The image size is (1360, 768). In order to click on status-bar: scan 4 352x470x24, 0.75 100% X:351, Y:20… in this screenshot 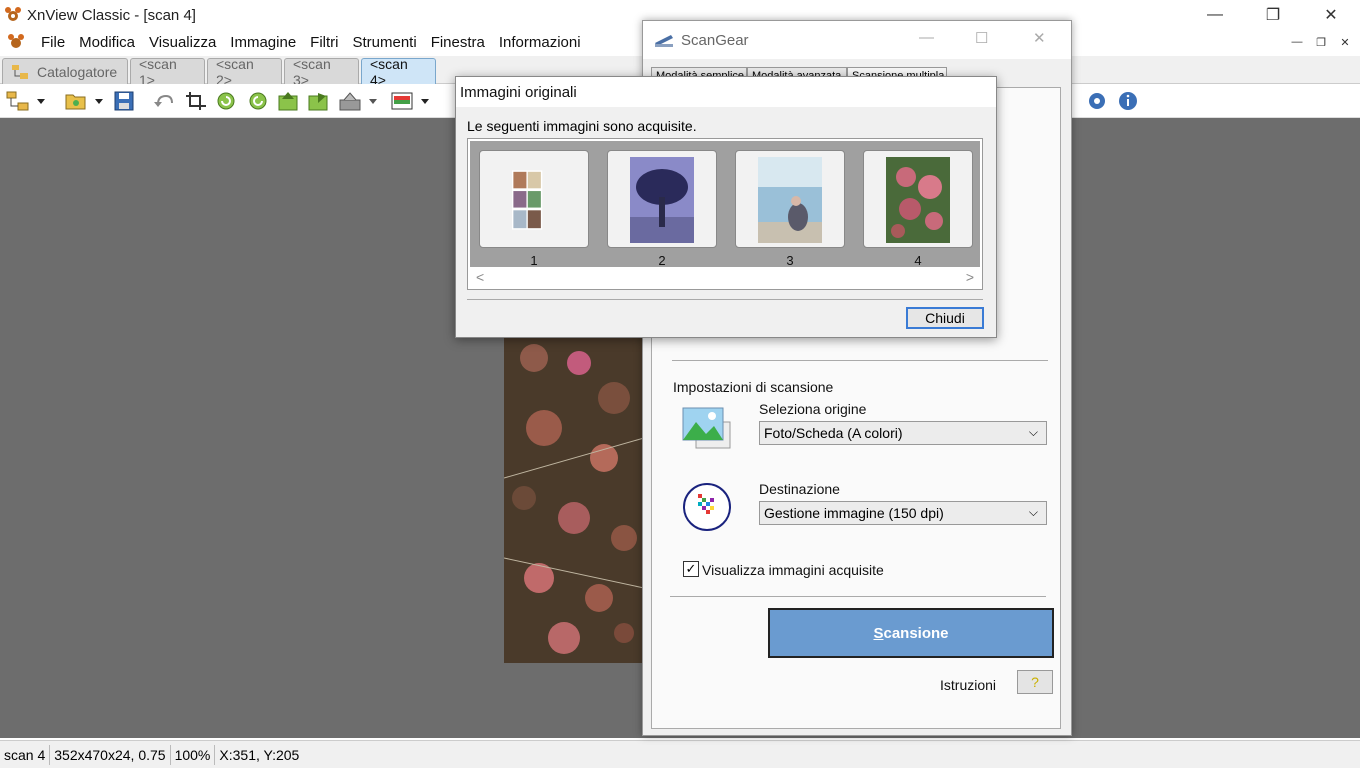, I will do `click(680, 754)`.